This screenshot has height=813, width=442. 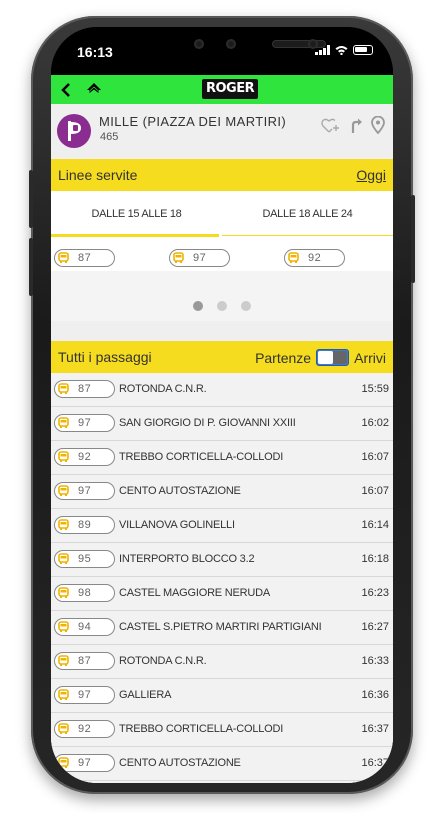 I want to click on departure-time: 16:14, so click(x=375, y=525).